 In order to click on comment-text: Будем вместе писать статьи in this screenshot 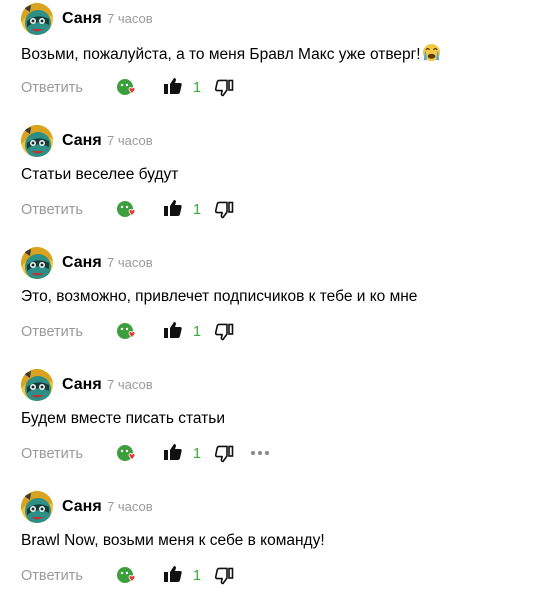, I will do `click(123, 418)`.